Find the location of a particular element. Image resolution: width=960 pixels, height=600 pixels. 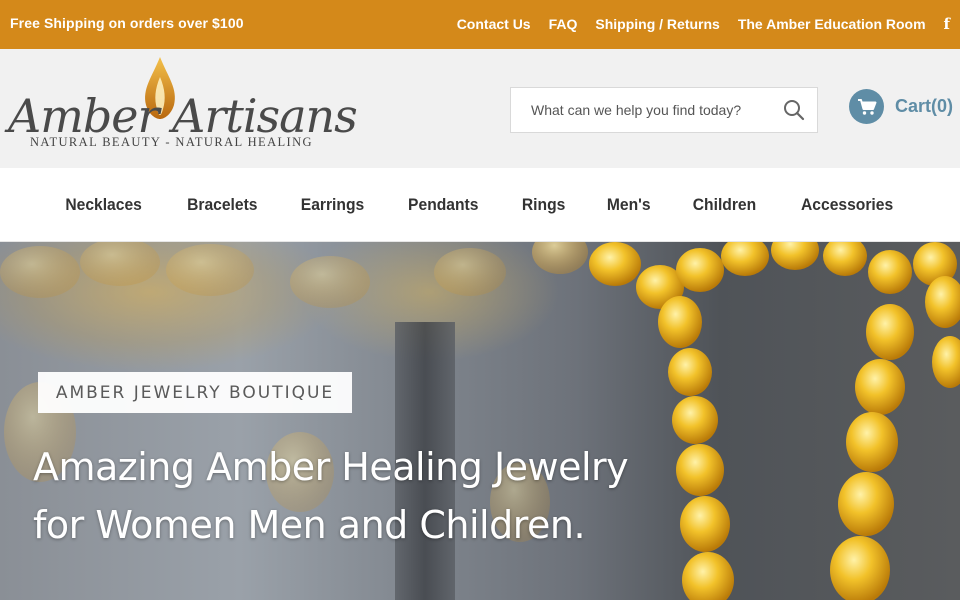

cart-label: Cart(0) is located at coordinates (924, 106).